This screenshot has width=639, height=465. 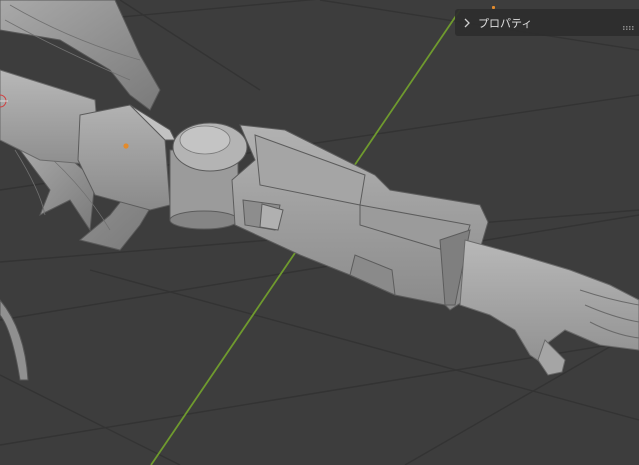 I want to click on properties-panel-label: プロパティ, so click(x=505, y=23).